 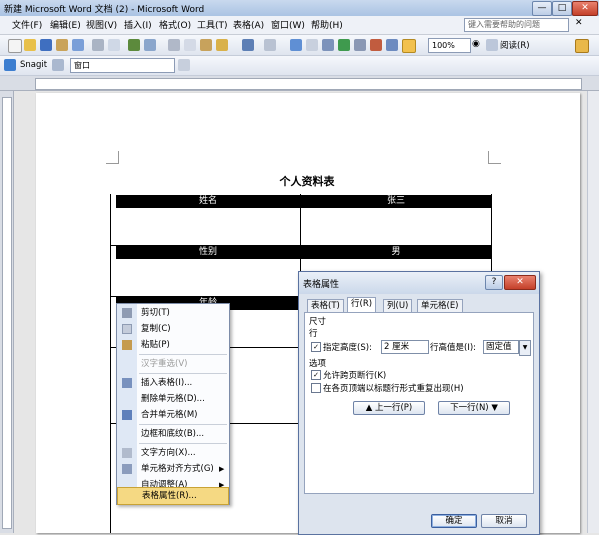 What do you see at coordinates (33, 65) in the screenshot?
I see `snagit-label: Snagit` at bounding box center [33, 65].